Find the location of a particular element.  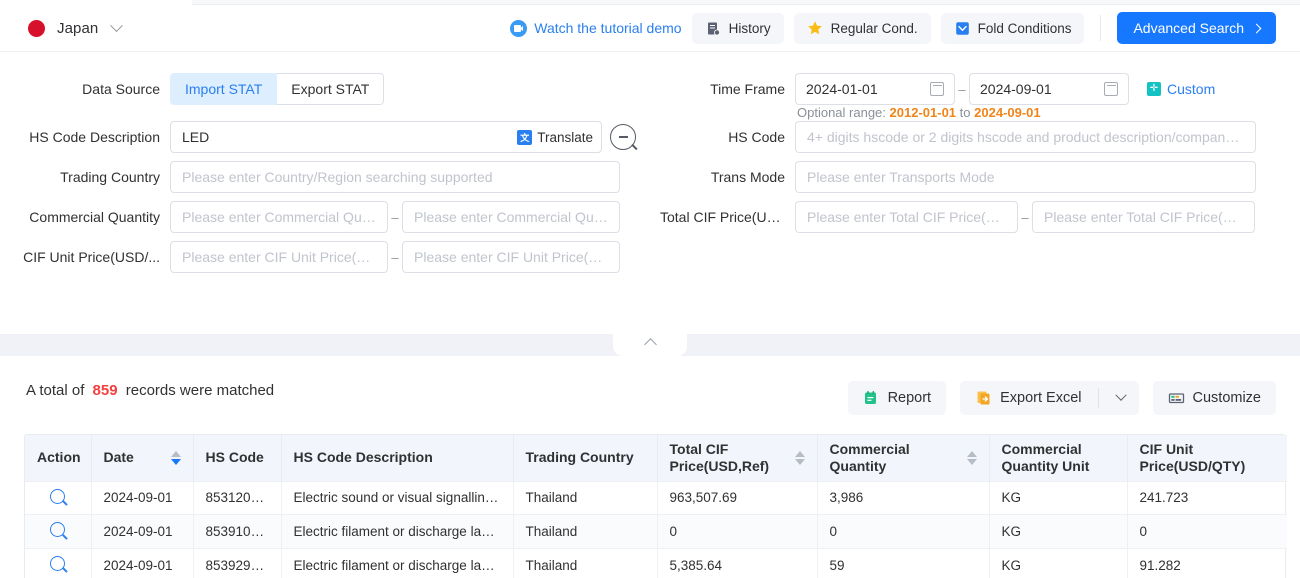

cell-date: 2024-09-01 is located at coordinates (142, 531).